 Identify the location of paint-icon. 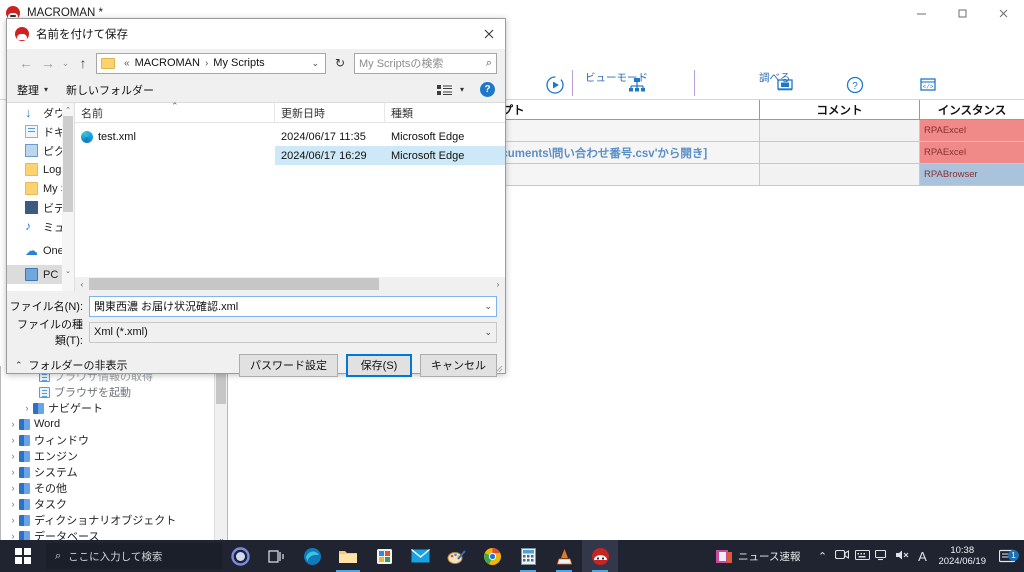
(456, 556).